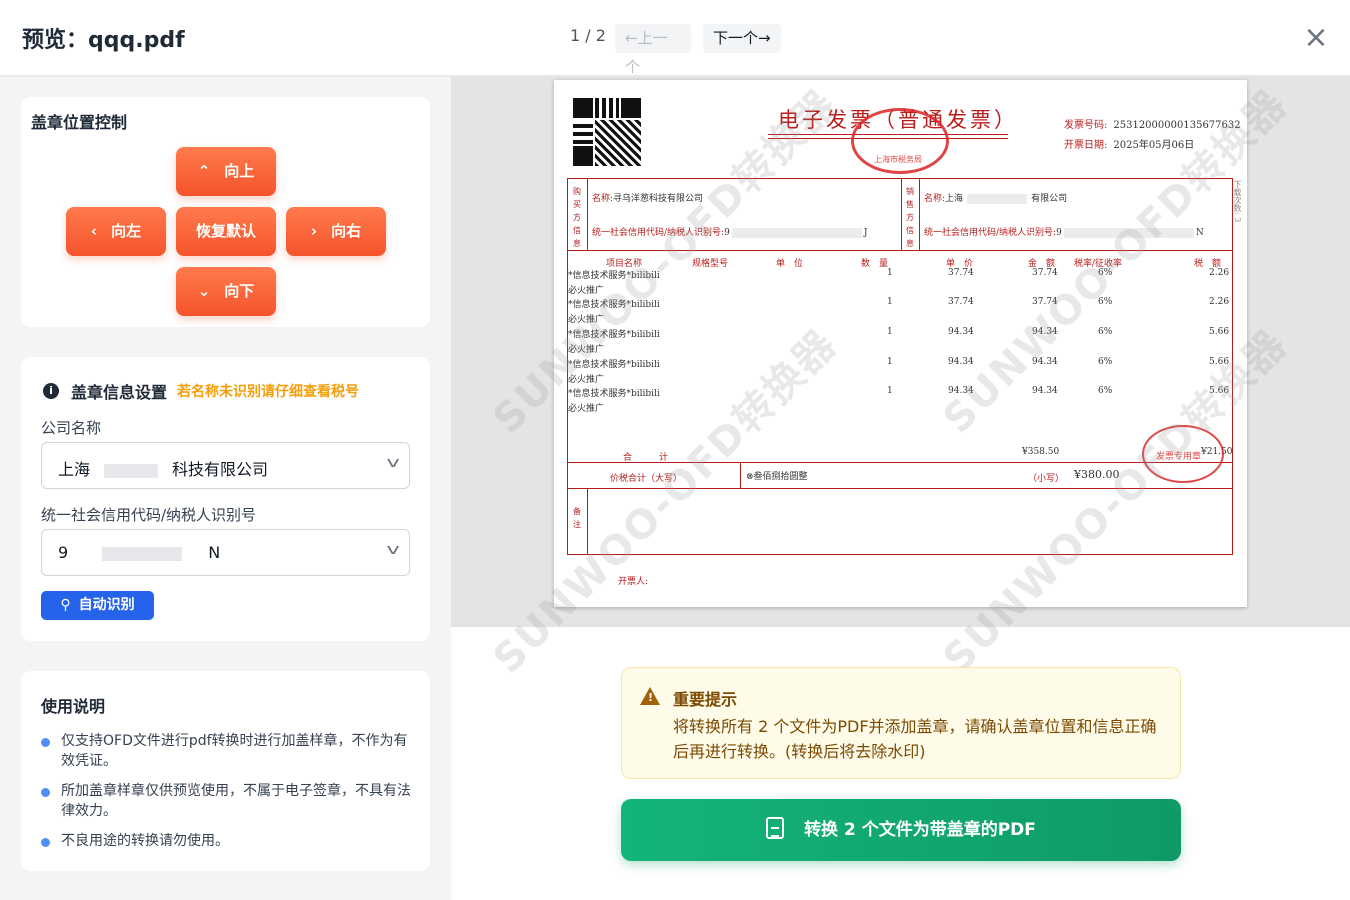 This screenshot has width=1350, height=900. Describe the element at coordinates (1046, 479) in the screenshot. I see `small-label: （小写）` at that location.